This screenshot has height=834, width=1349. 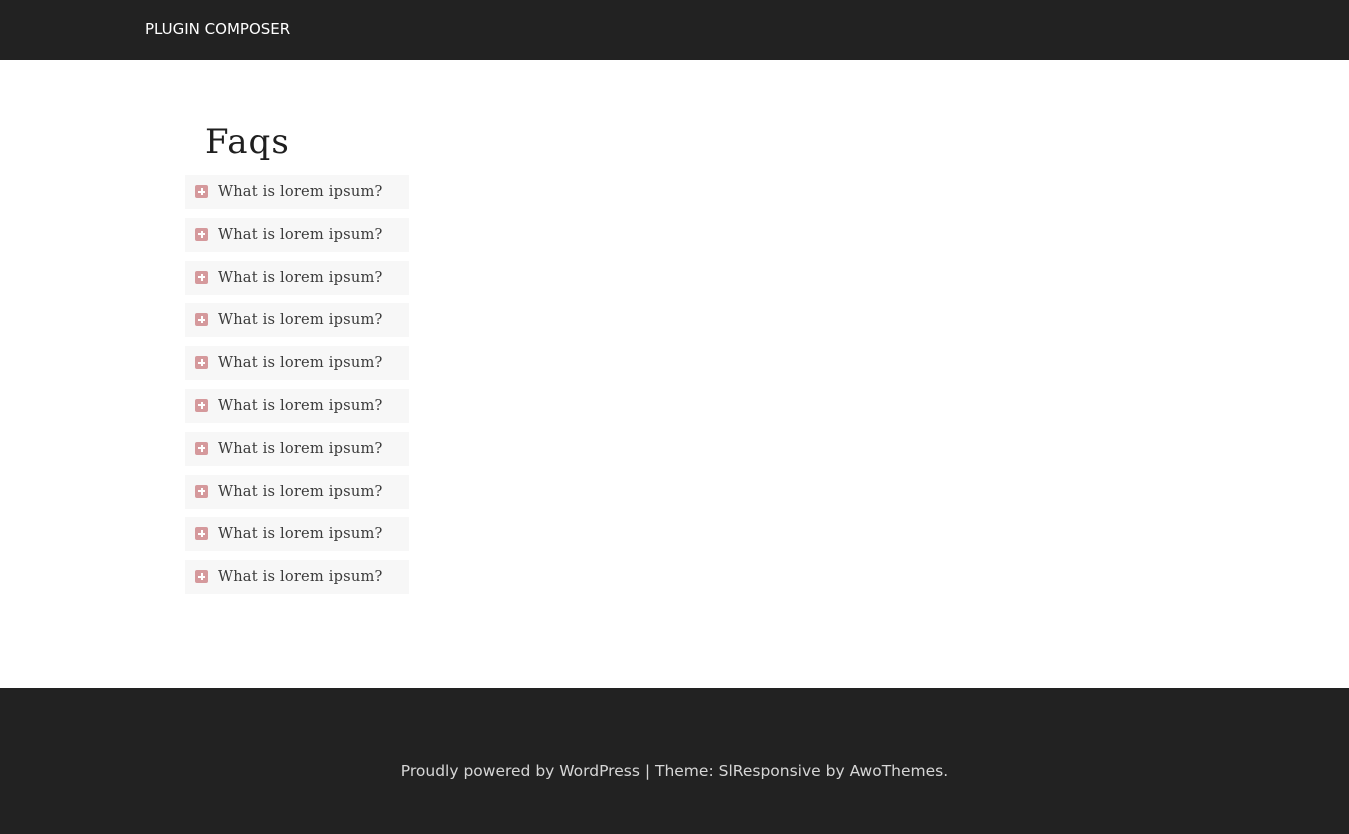 What do you see at coordinates (480, 771) in the screenshot?
I see `footer-powered-text: Proudly powered by` at bounding box center [480, 771].